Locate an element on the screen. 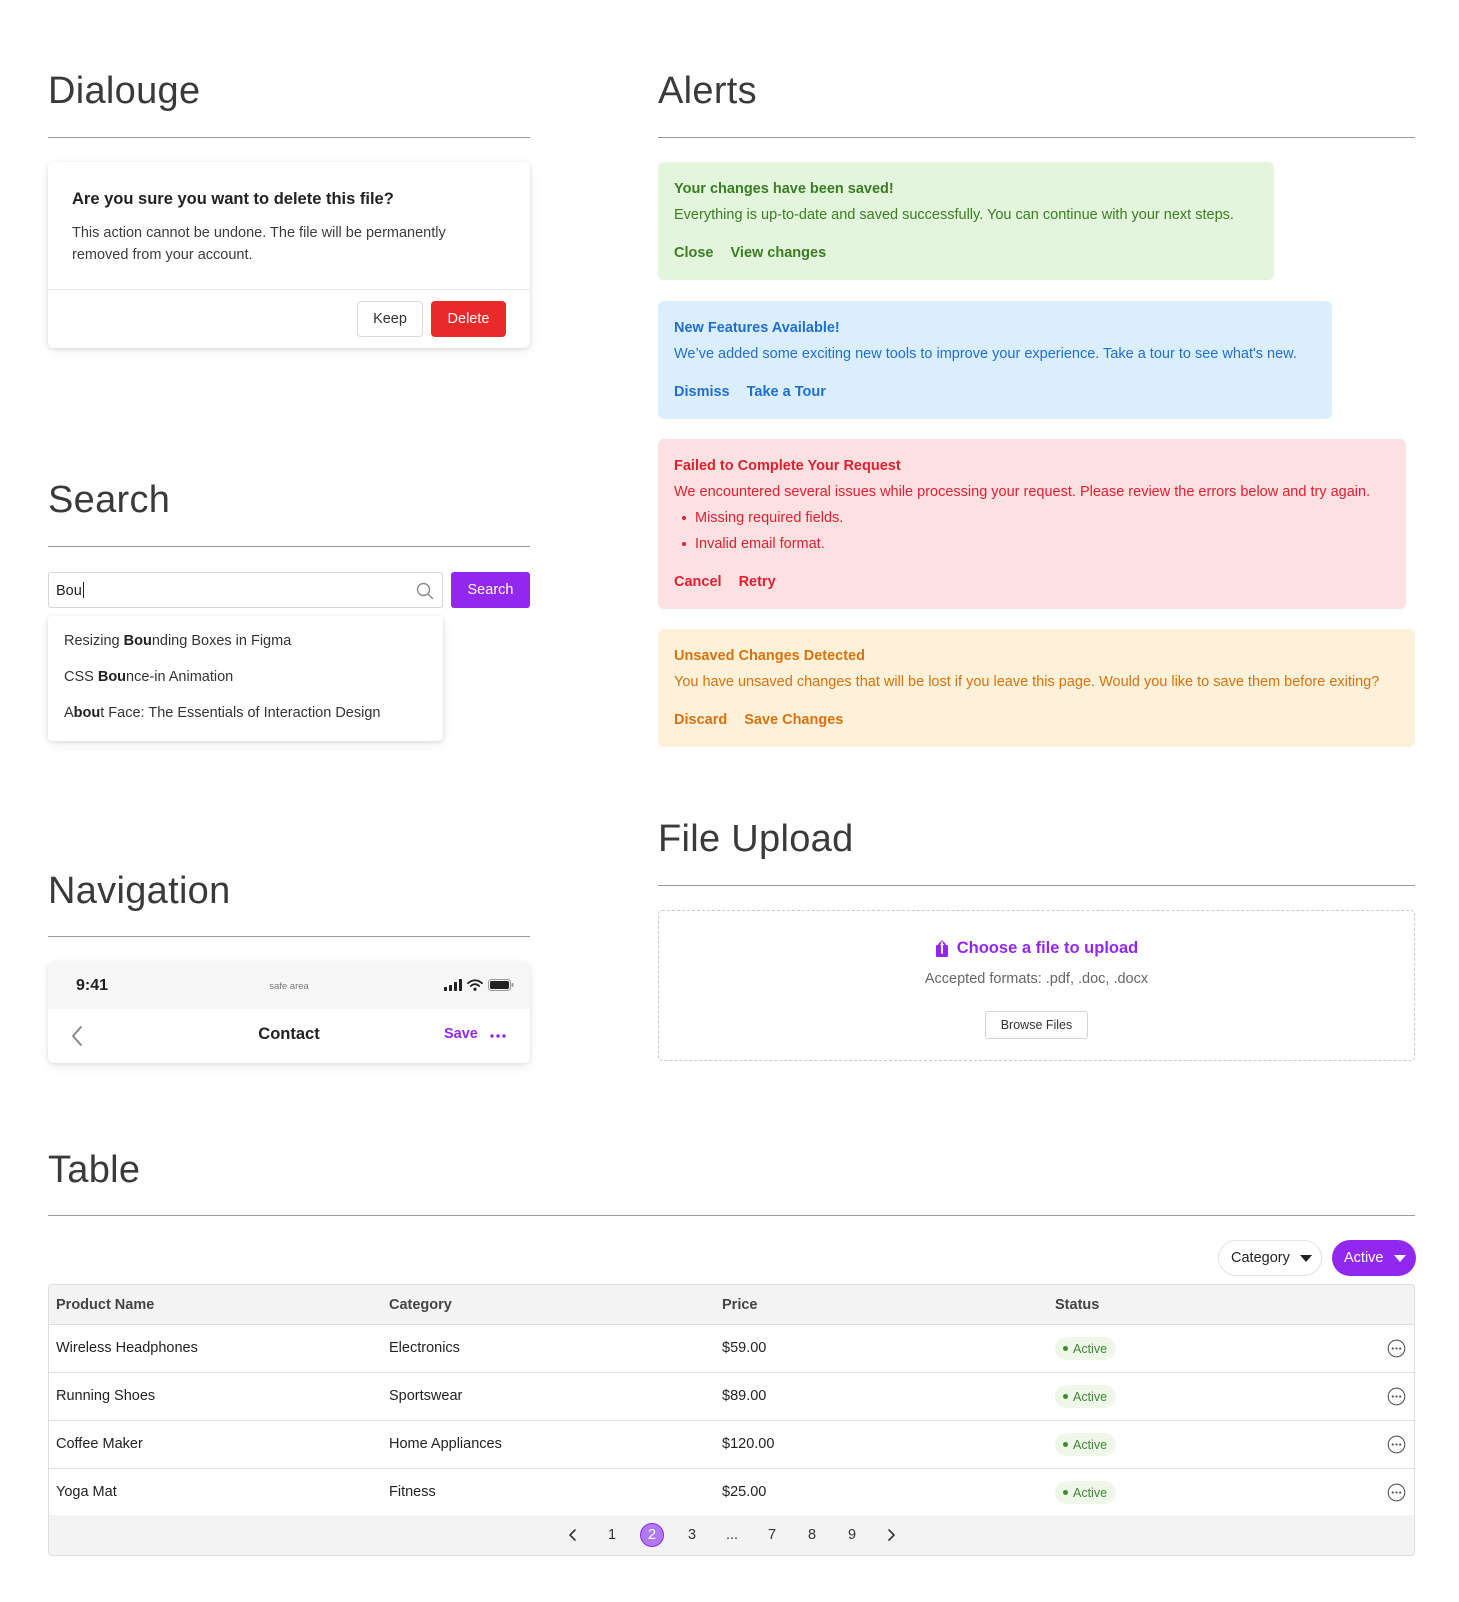 This screenshot has width=1459, height=1602. alert-save-changes-button: Save Changes is located at coordinates (793, 720).